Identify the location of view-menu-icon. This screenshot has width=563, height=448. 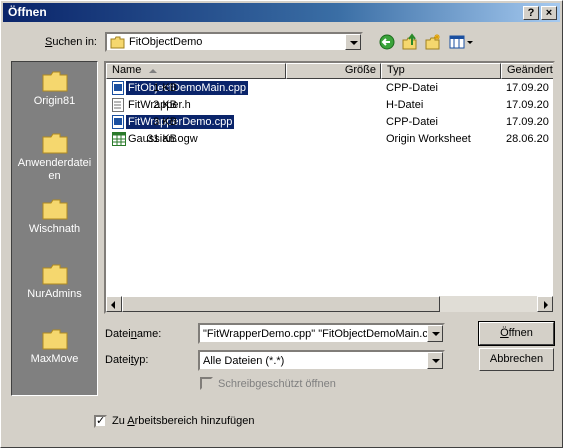
(461, 42).